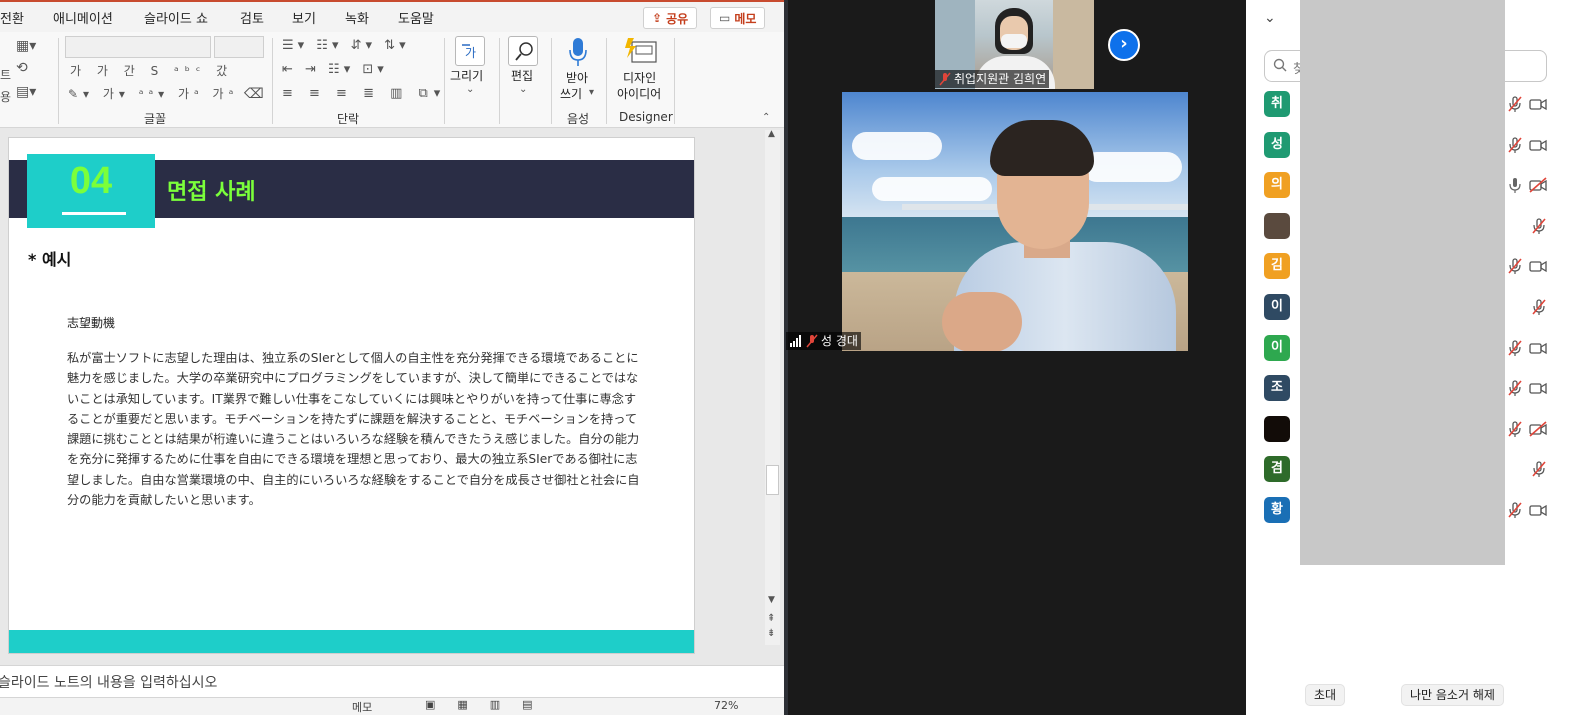  What do you see at coordinates (12, 17) in the screenshot?
I see `tab-transitions: 전환` at bounding box center [12, 17].